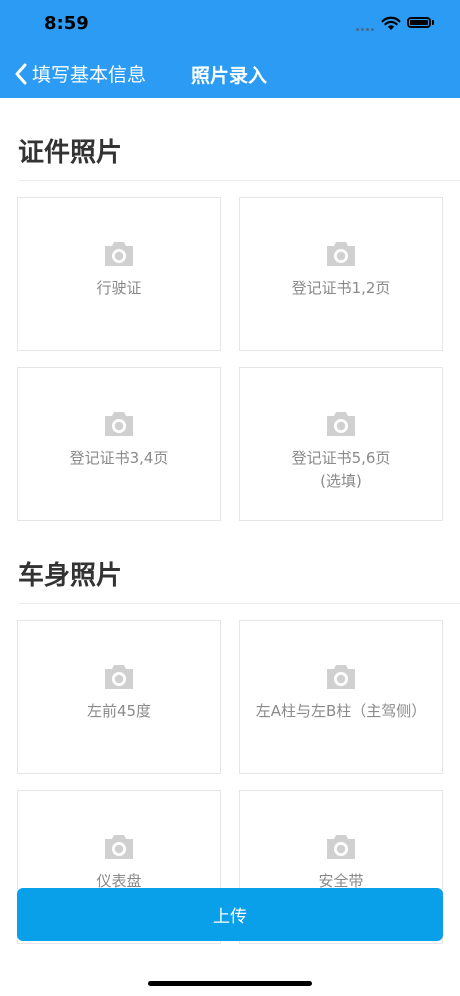 This screenshot has width=460, height=996. What do you see at coordinates (433, 22) in the screenshot?
I see `battery-tip` at bounding box center [433, 22].